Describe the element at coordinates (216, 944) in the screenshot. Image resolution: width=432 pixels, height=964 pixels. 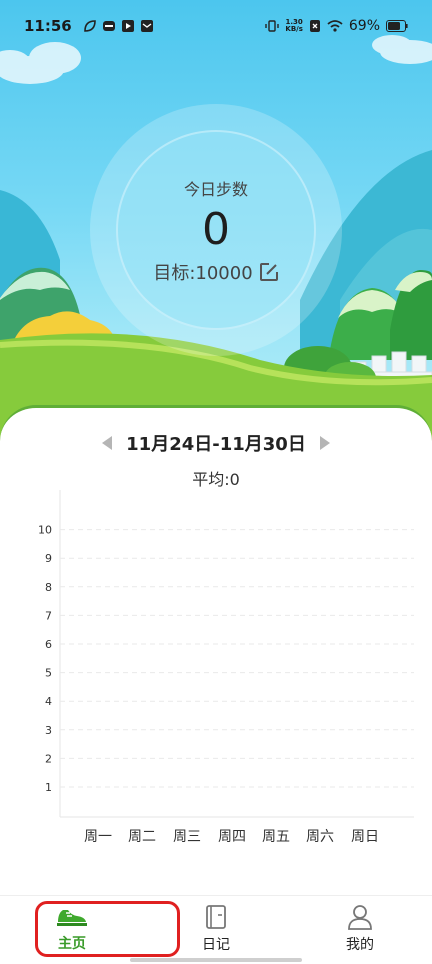
I see `nav-diary-label: 日记` at that location.